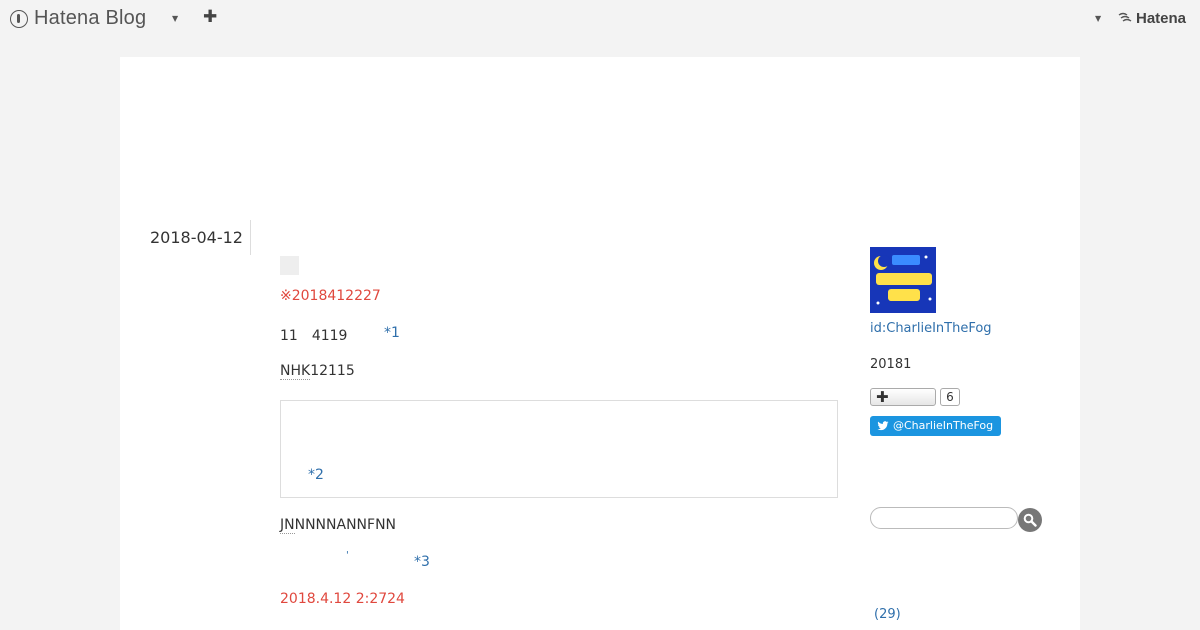  Describe the element at coordinates (316, 475) in the screenshot. I see `footnote-link: *2` at that location.